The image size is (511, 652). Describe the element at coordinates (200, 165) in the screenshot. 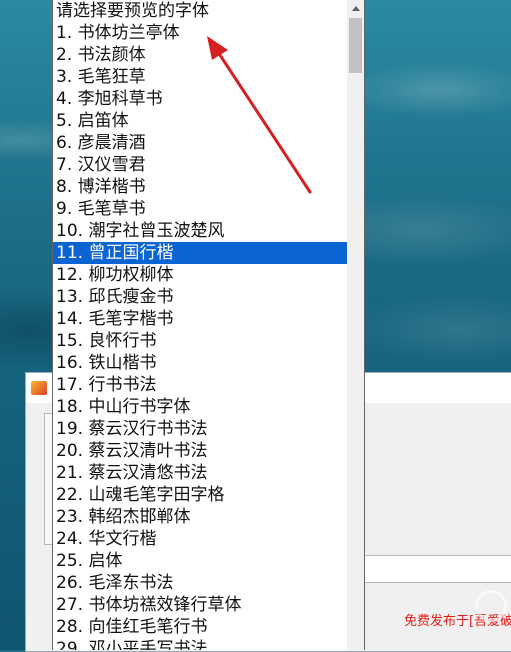

I see `font-list-item: 7. 汉仪雪君` at that location.